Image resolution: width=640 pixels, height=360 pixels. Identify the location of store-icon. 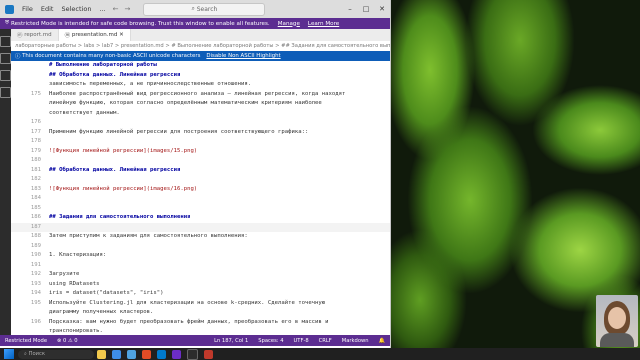
(131, 354).